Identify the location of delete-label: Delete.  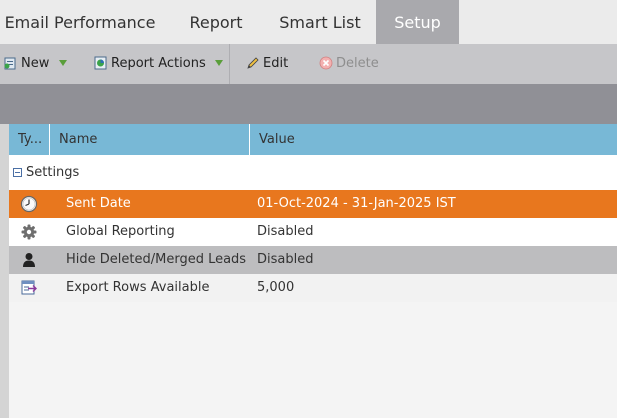
(357, 63).